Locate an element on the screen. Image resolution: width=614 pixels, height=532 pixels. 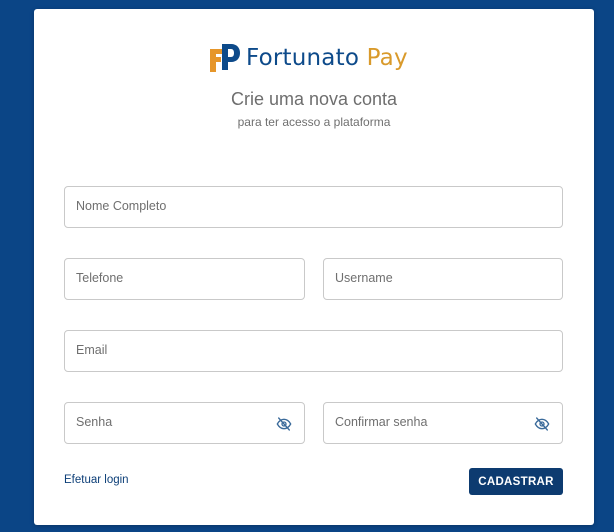
fp-logo-icon is located at coordinates (225, 58).